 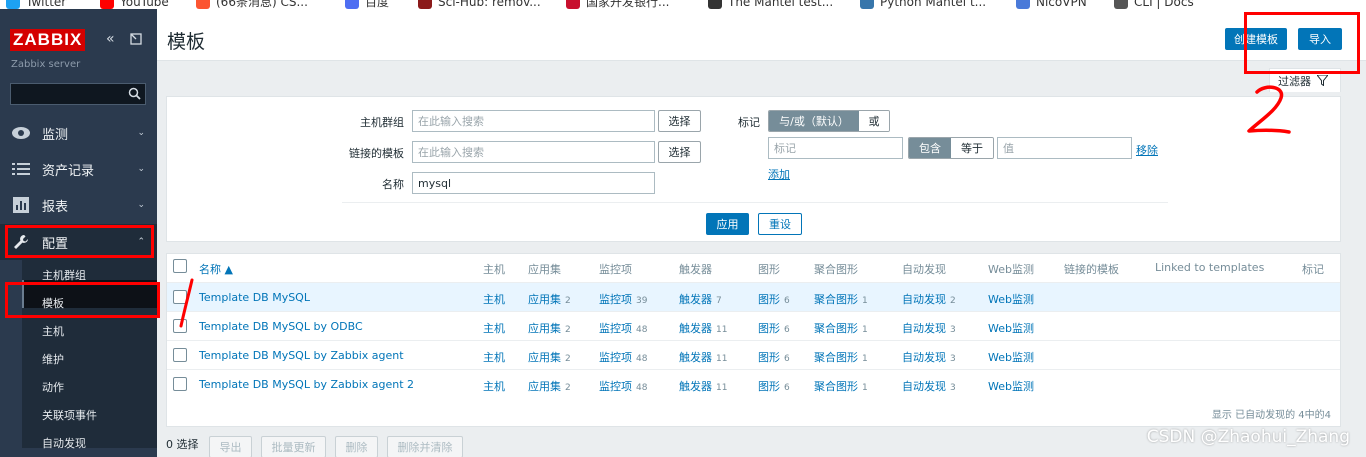 I want to click on bookmark-youtube: YouTube, so click(x=134, y=4).